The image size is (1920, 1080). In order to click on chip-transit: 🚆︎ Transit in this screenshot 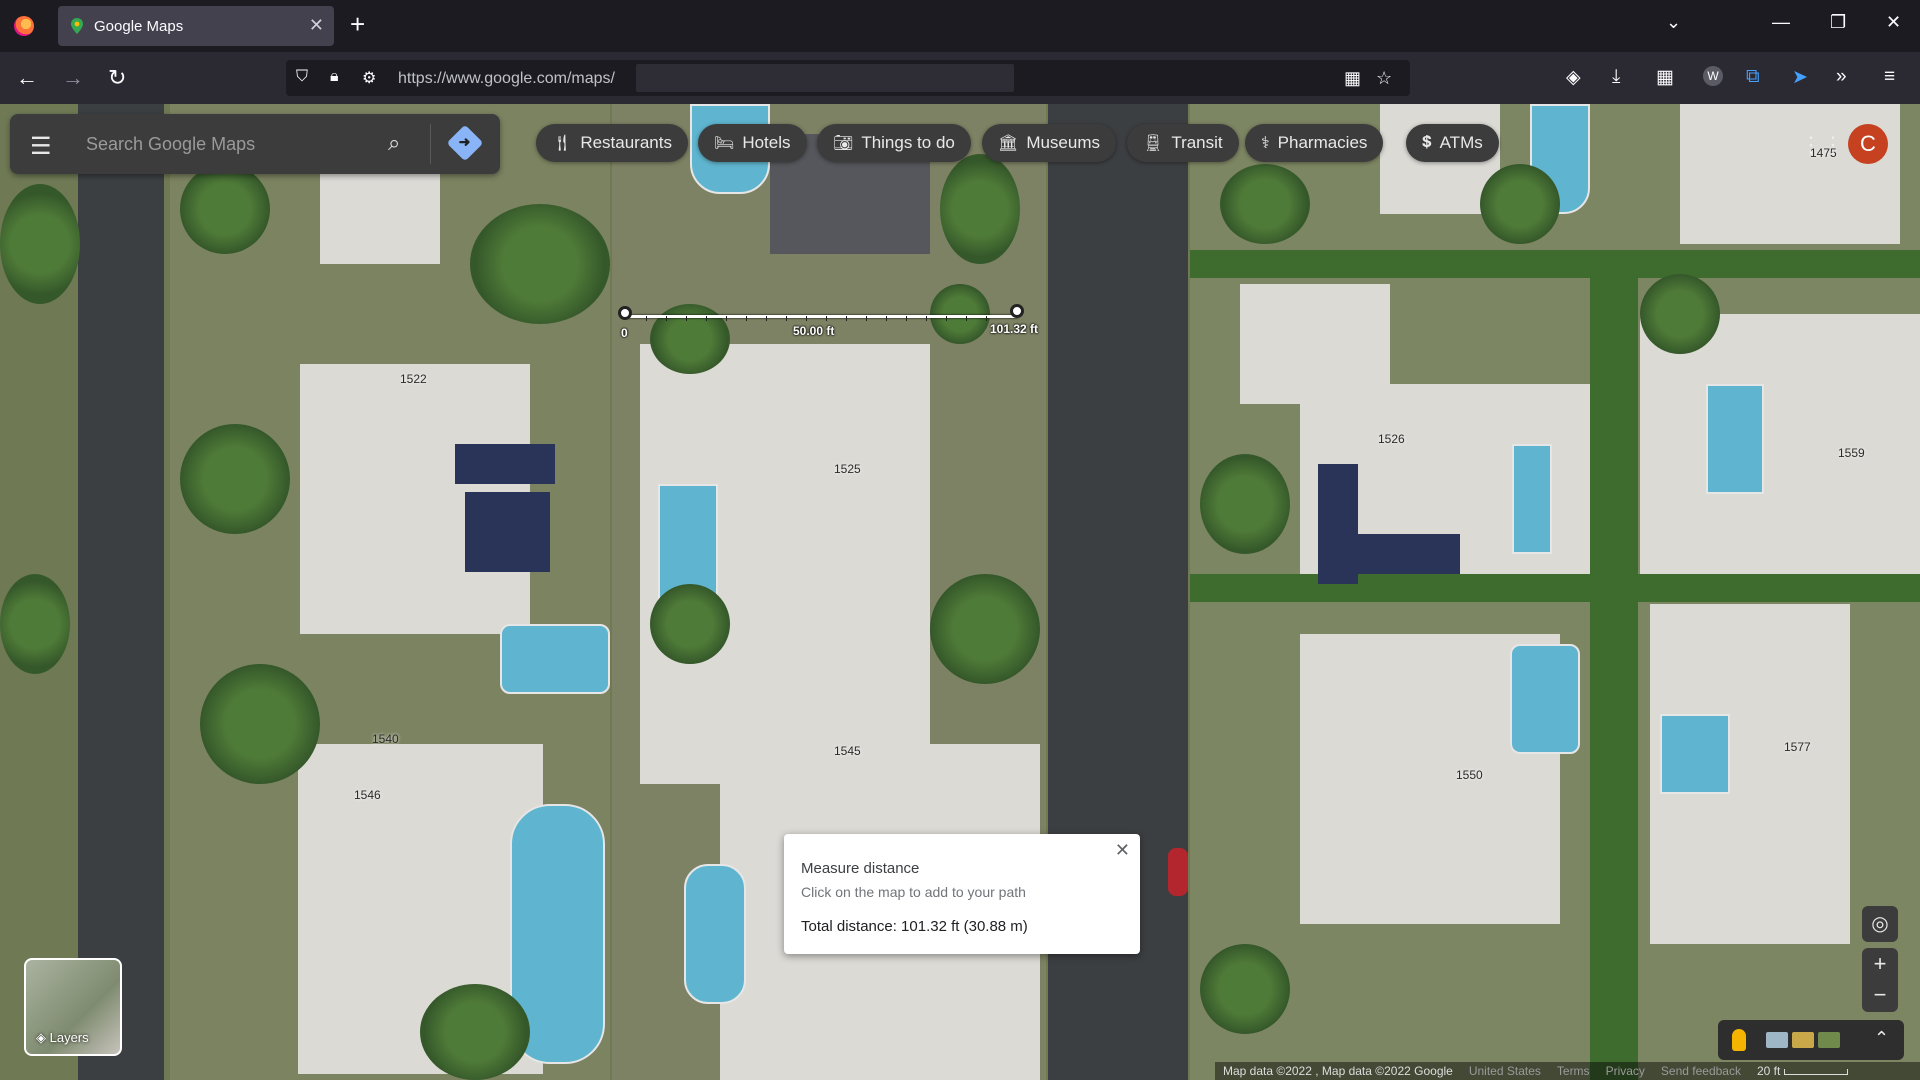, I will do `click(1183, 143)`.